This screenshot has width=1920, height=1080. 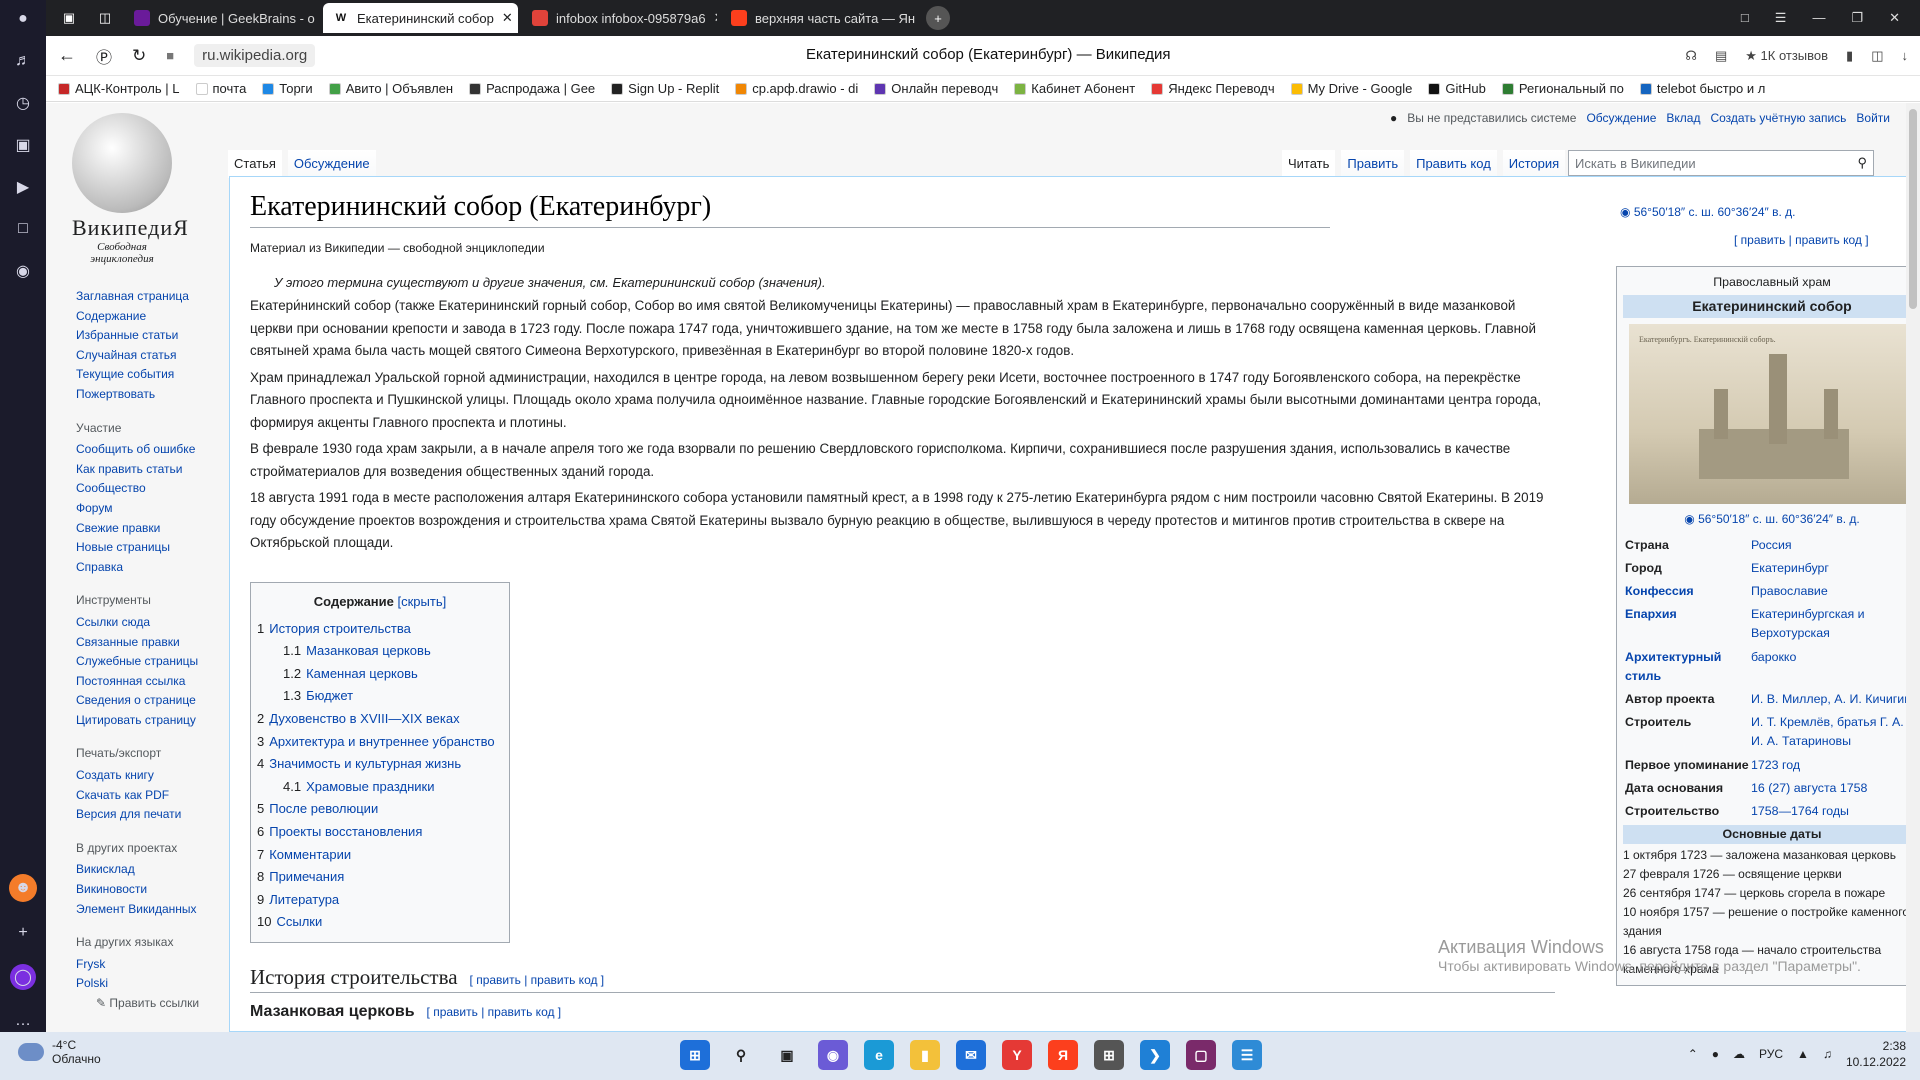 What do you see at coordinates (380, 742) in the screenshot?
I see `toc-item: 3 Архитектура и внутреннее убранство` at bounding box center [380, 742].